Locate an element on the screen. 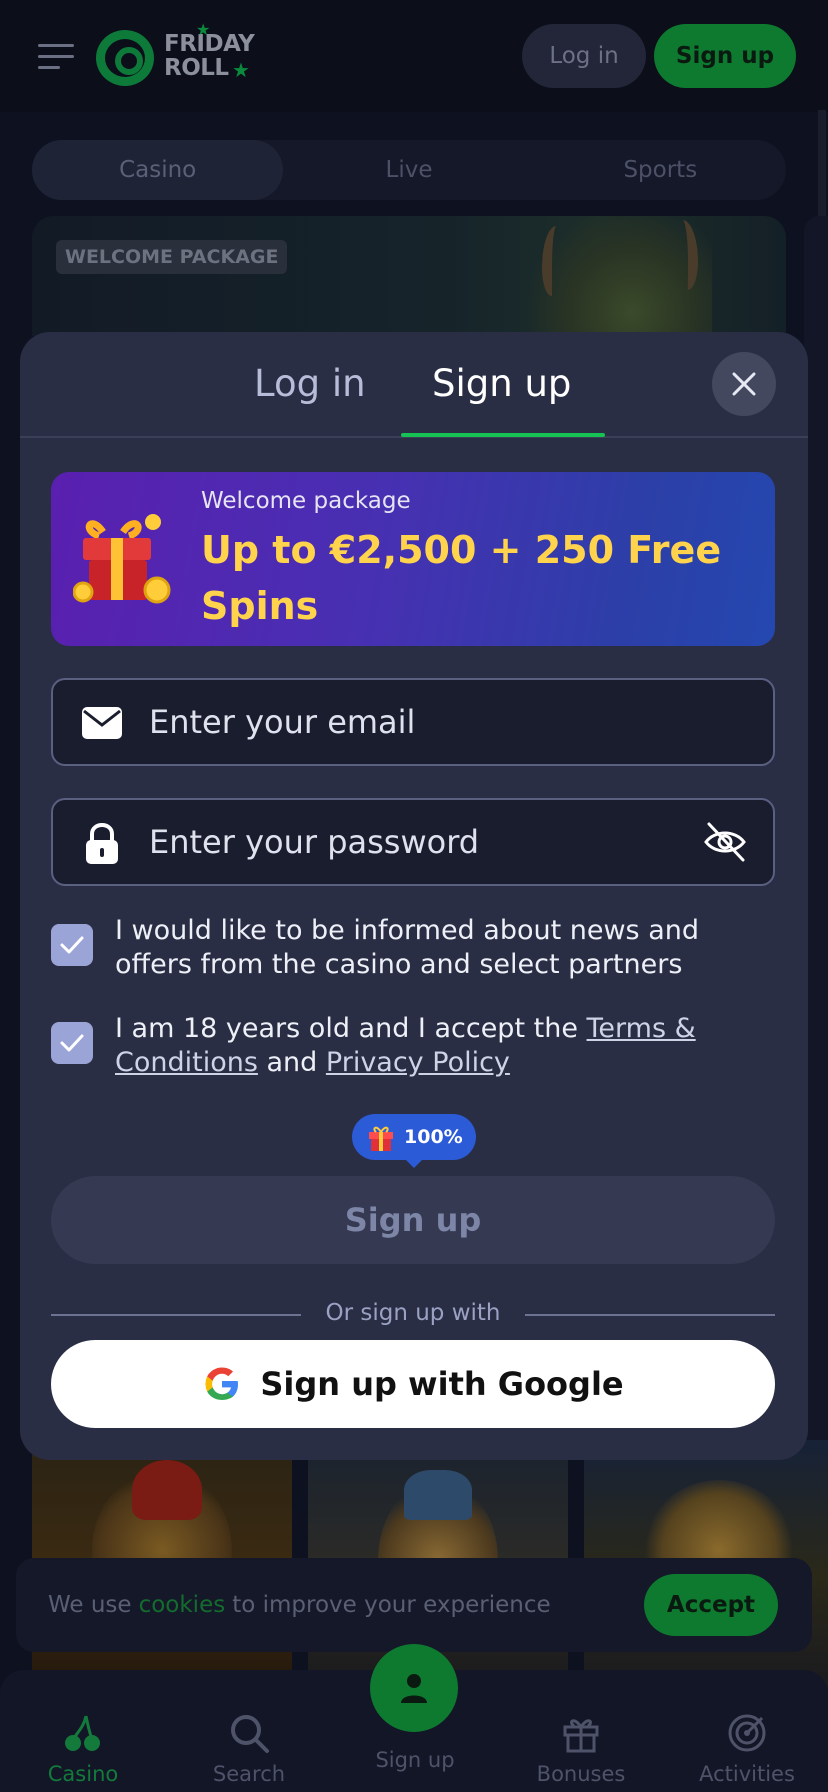  cherries-icon is located at coordinates (83, 1733).